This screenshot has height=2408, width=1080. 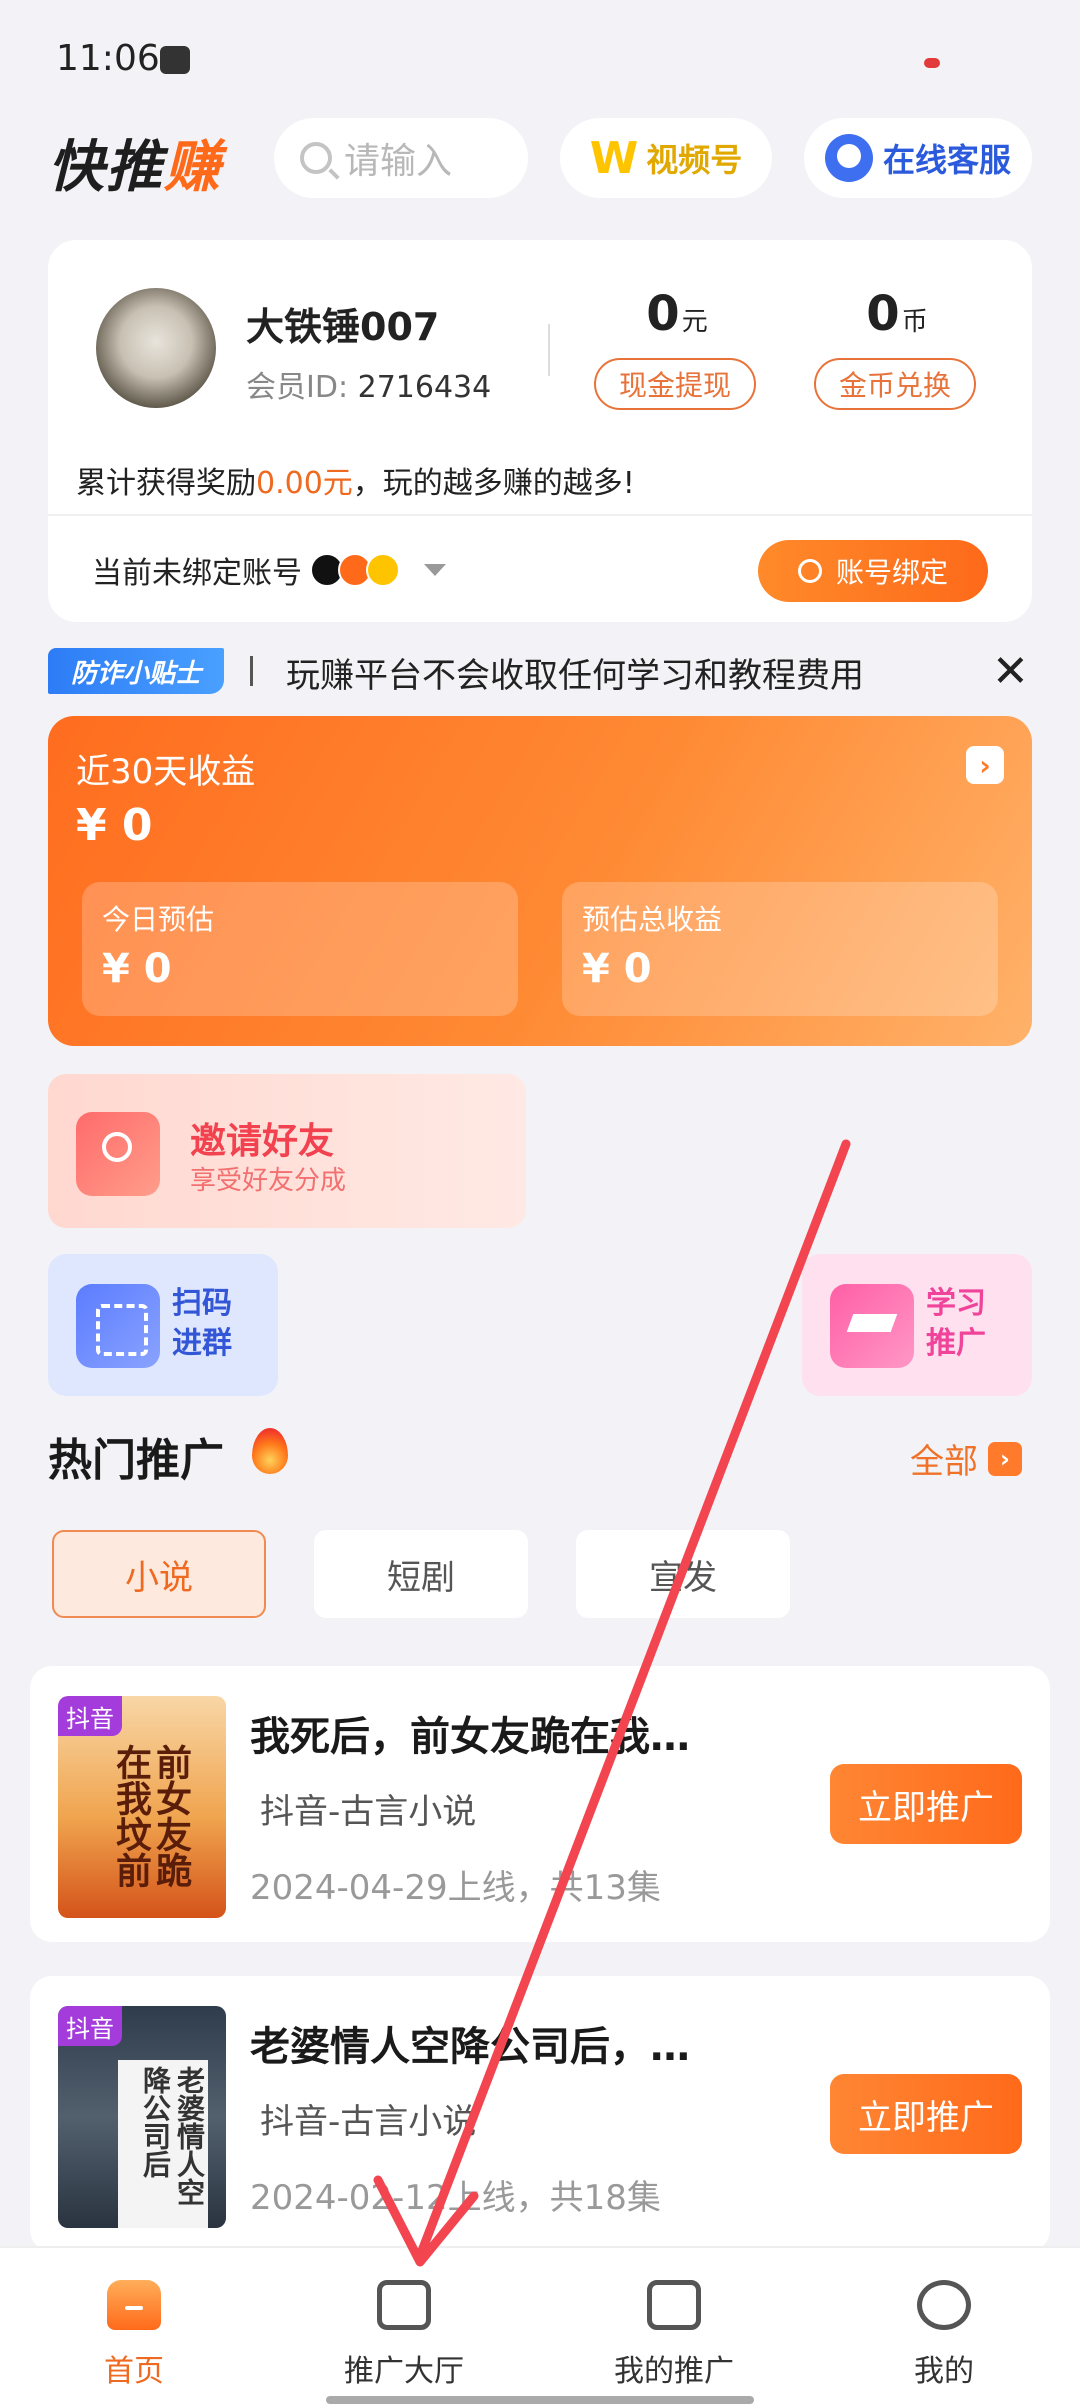 What do you see at coordinates (166, 483) in the screenshot?
I see `reward-prefix: 累计获得奖励` at bounding box center [166, 483].